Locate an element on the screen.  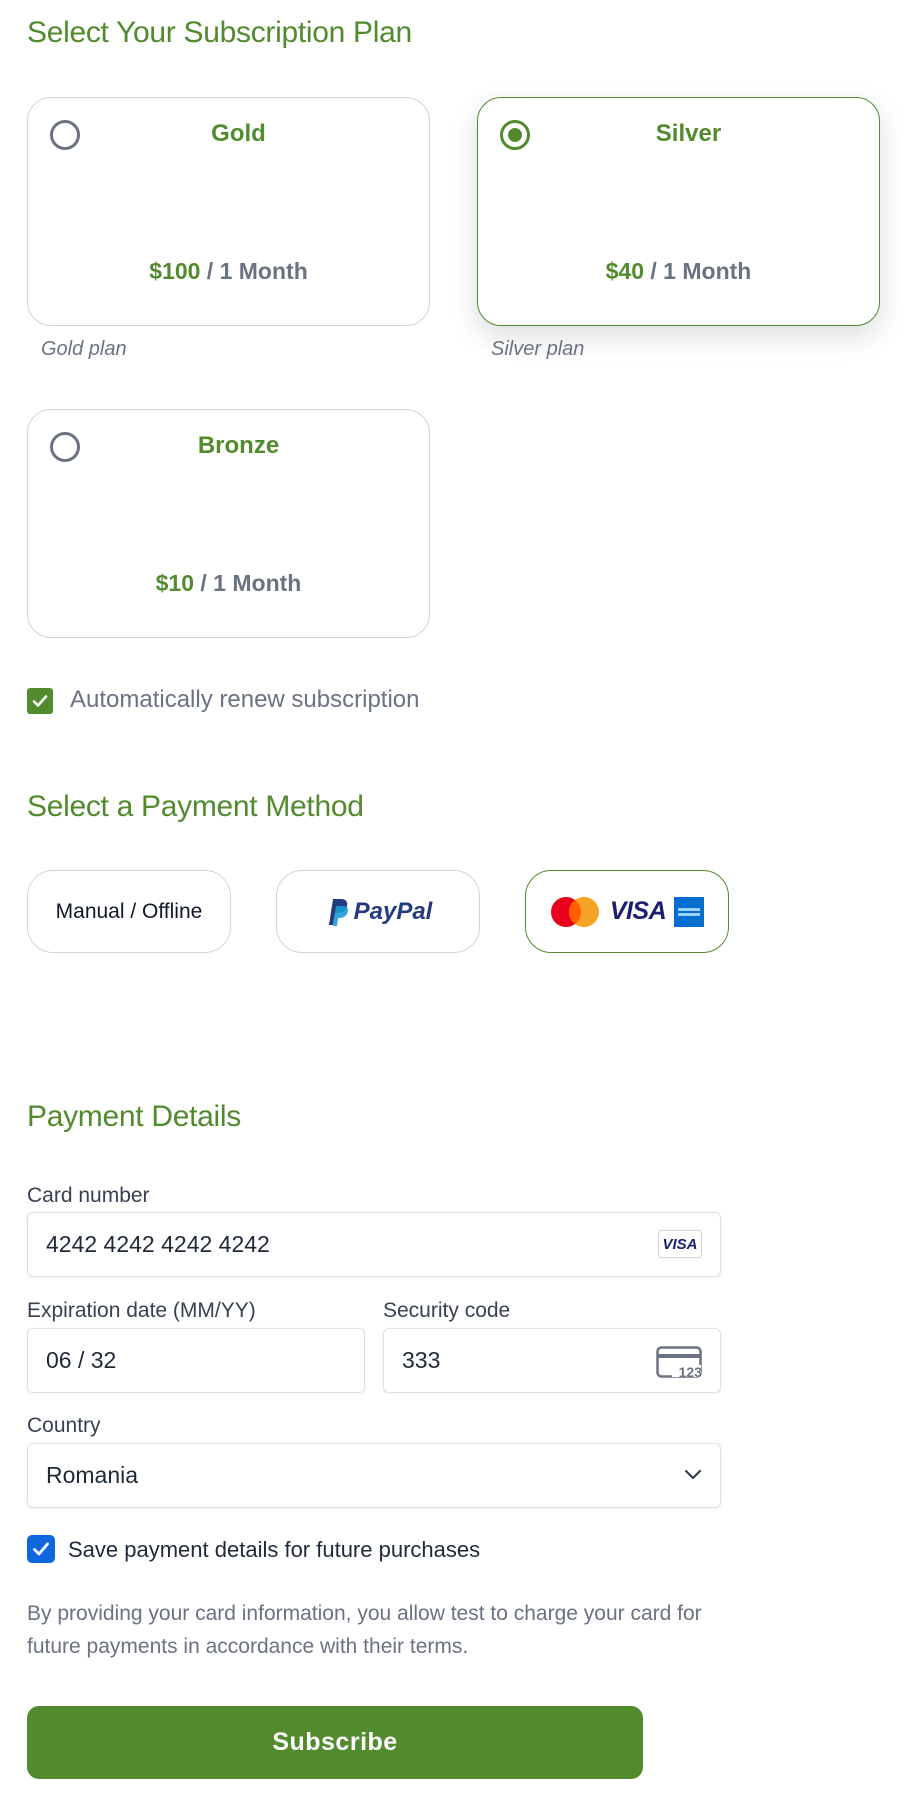
country-value: Romania is located at coordinates (92, 1475).